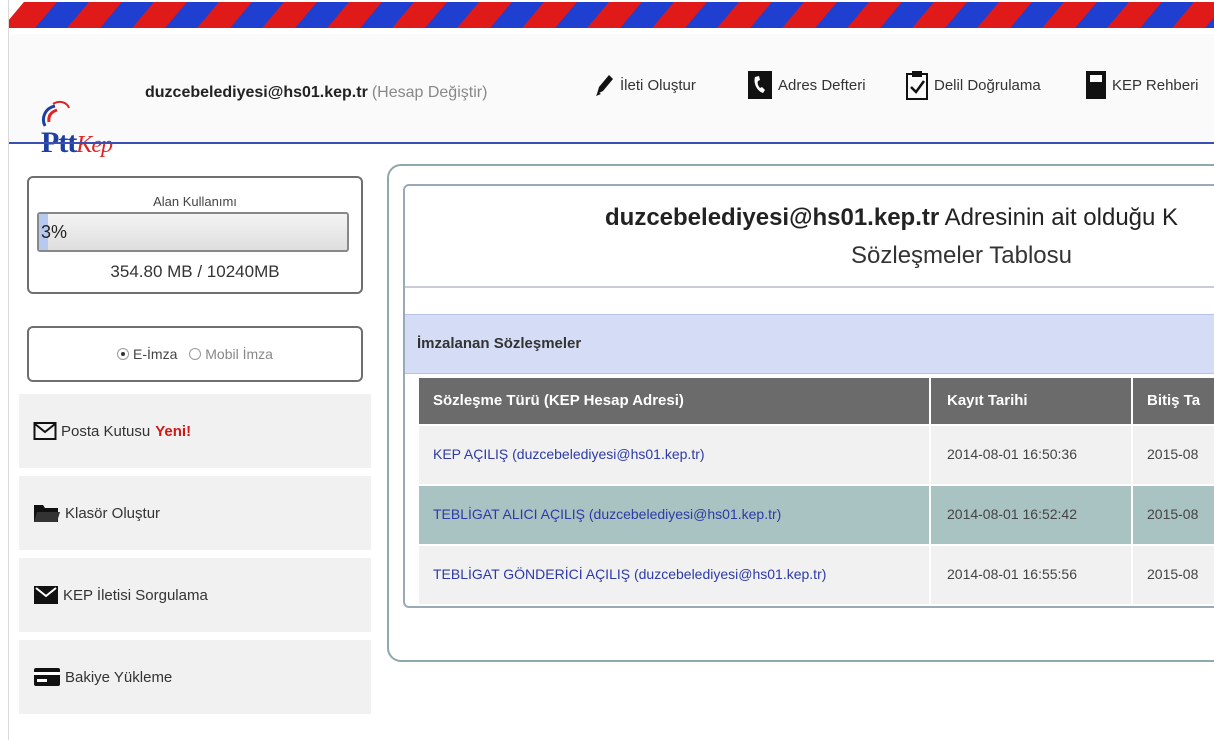 The image size is (1214, 740). I want to click on radio-e-imza: E-İmza, so click(147, 354).